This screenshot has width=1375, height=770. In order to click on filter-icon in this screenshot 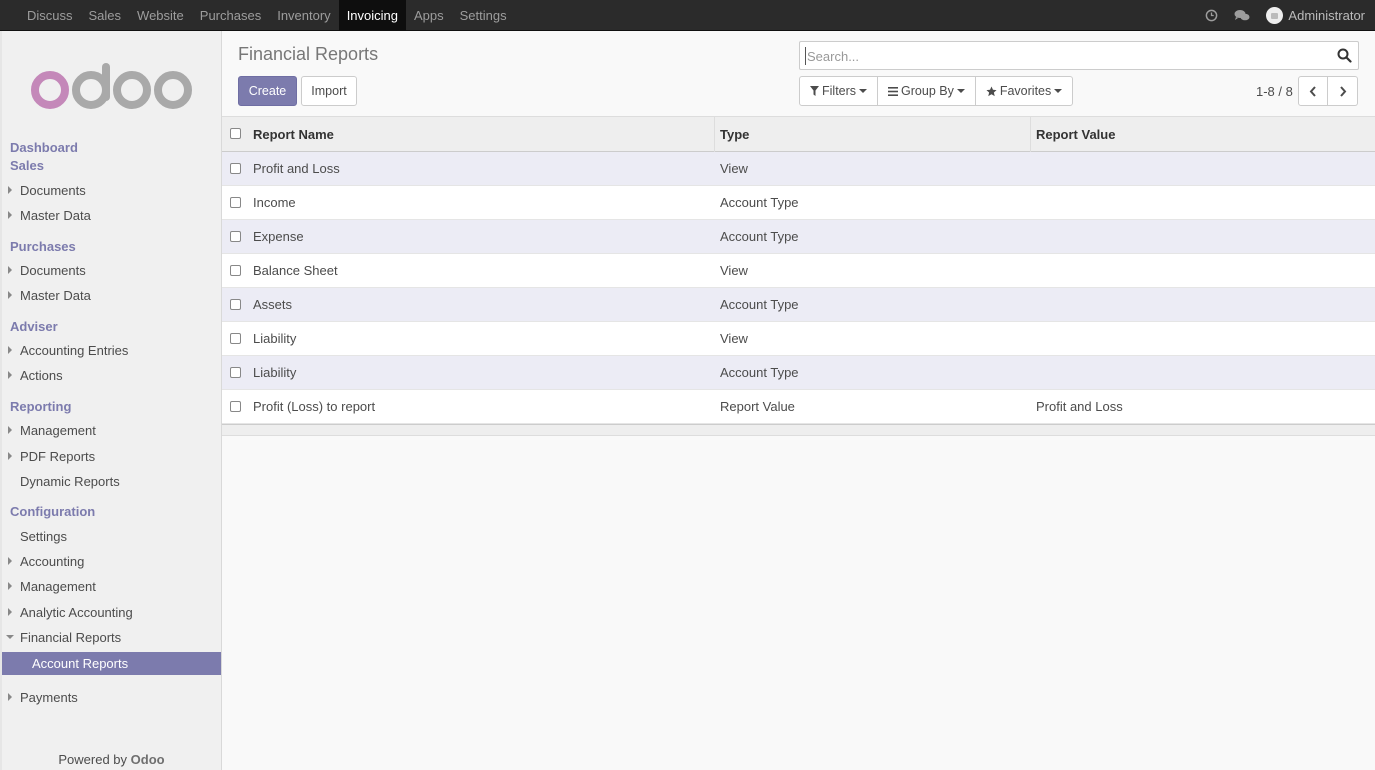, I will do `click(814, 91)`.